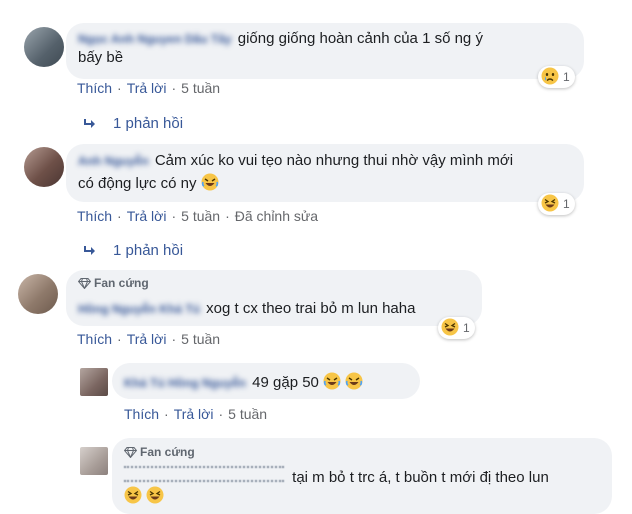 Image resolution: width=632 pixels, height=514 pixels. I want to click on edited-label: Đã chỉnh sửa, so click(276, 216).